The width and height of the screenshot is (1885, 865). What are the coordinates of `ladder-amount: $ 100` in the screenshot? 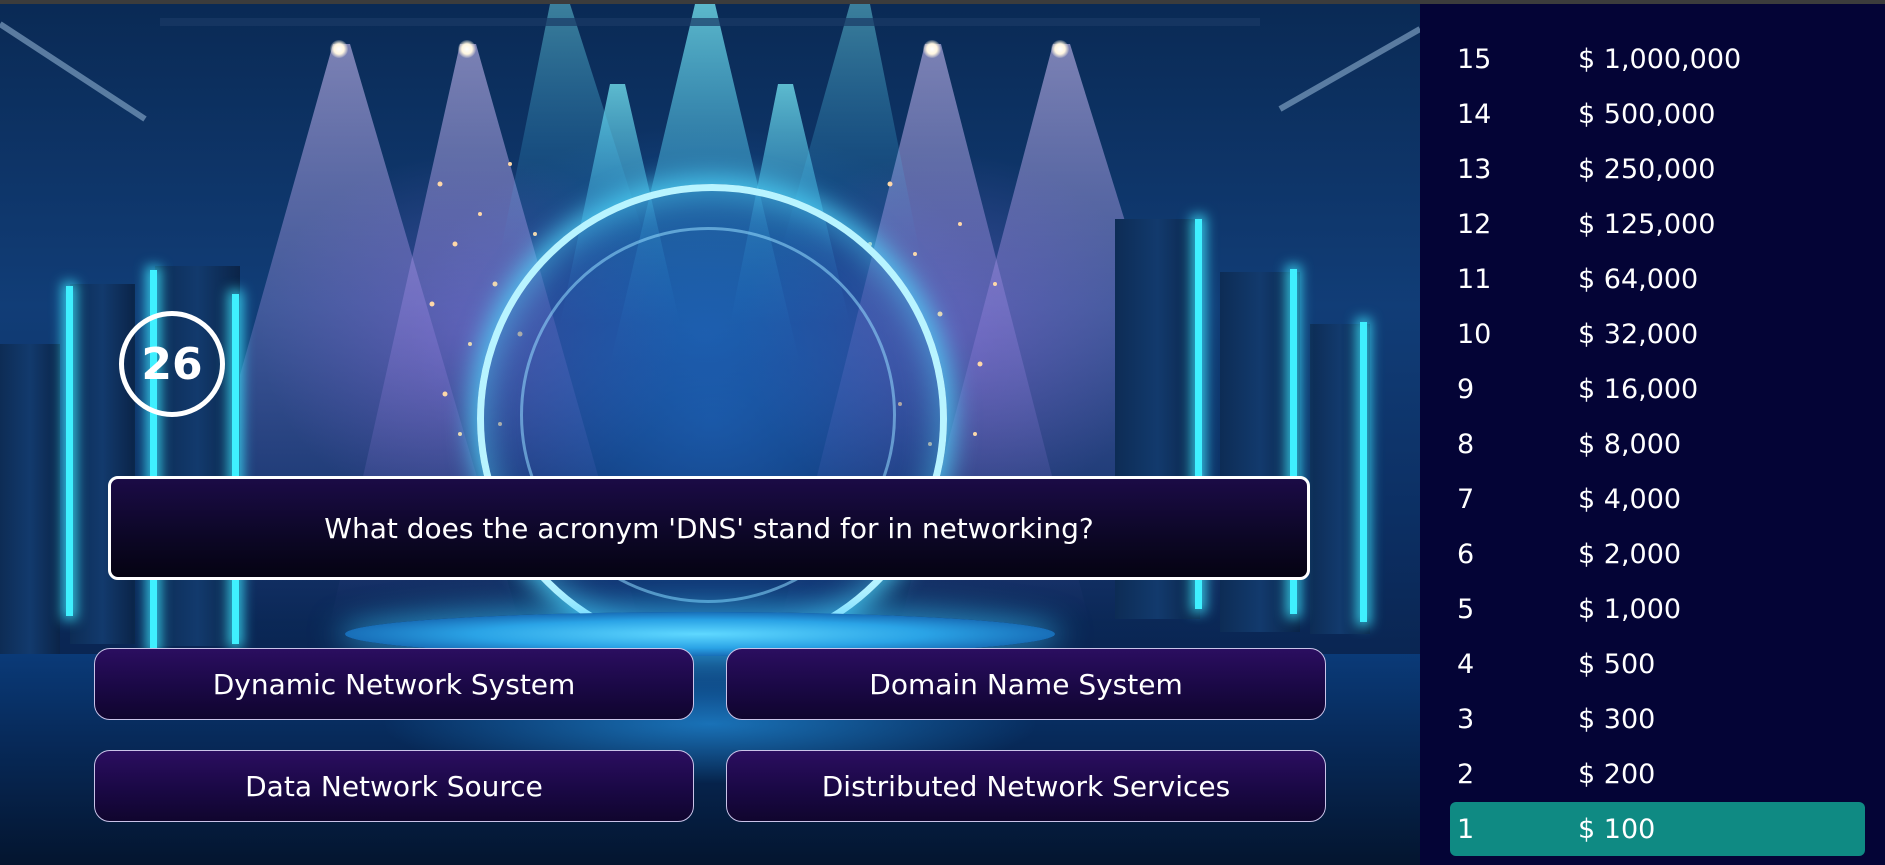 It's located at (1617, 829).